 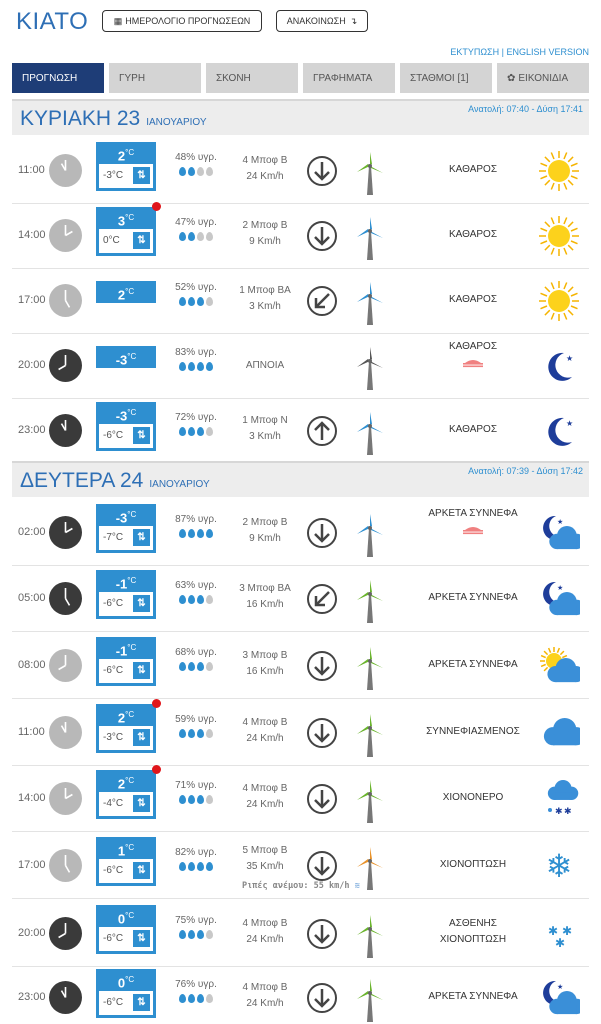 I want to click on tab-icons: ✿ ΕΙΚΟΝΙΔΙΑ, so click(x=543, y=78).